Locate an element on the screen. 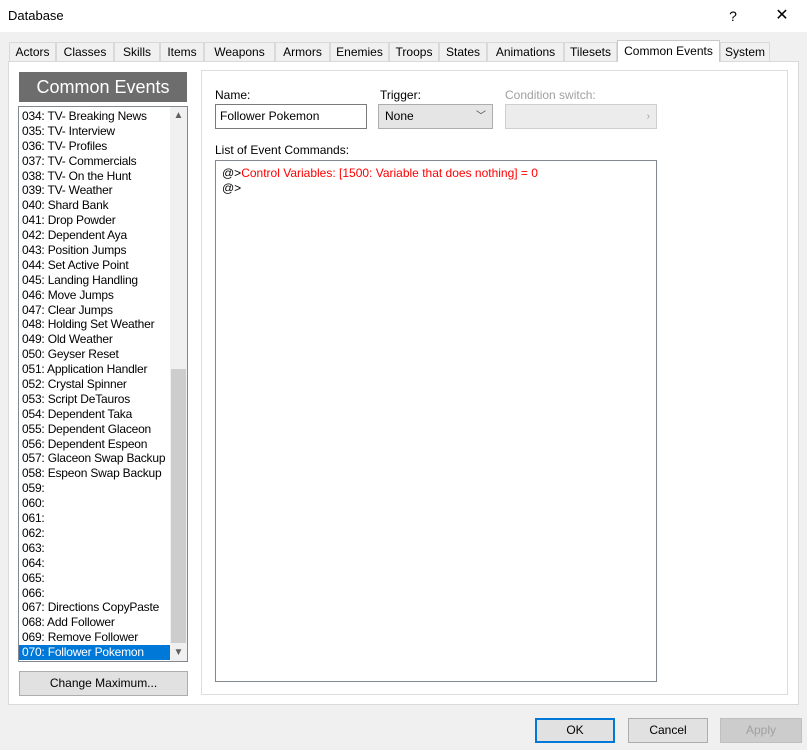  commands-label: List of Event Commands: is located at coordinates (282, 150).